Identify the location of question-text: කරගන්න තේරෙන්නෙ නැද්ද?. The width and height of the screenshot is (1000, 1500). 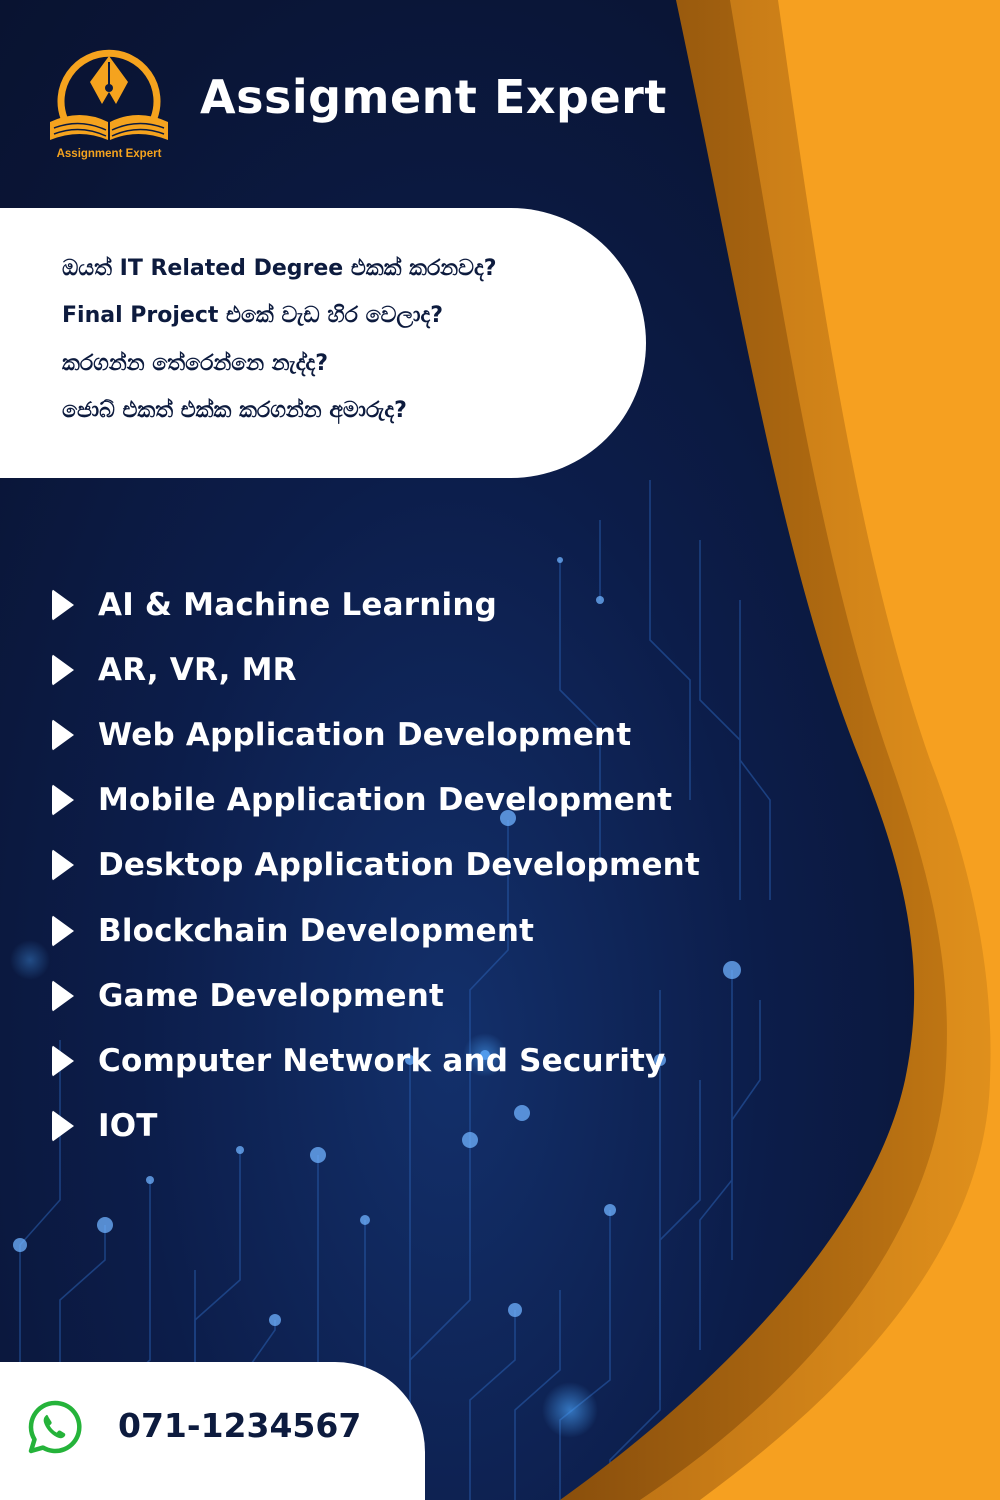
(195, 363).